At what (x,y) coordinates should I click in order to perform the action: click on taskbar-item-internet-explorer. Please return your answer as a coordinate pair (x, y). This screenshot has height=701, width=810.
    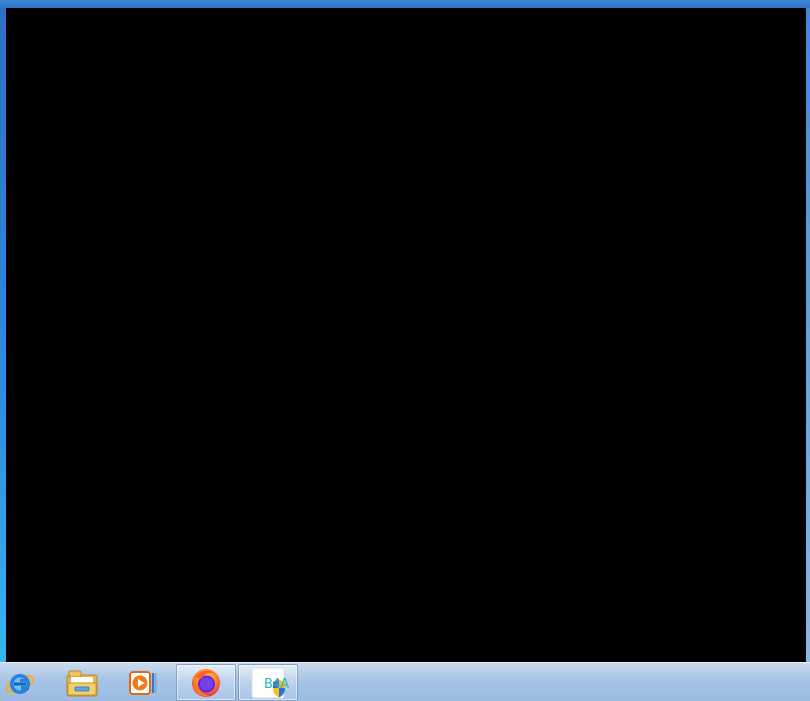
    Looking at the image, I should click on (20, 682).